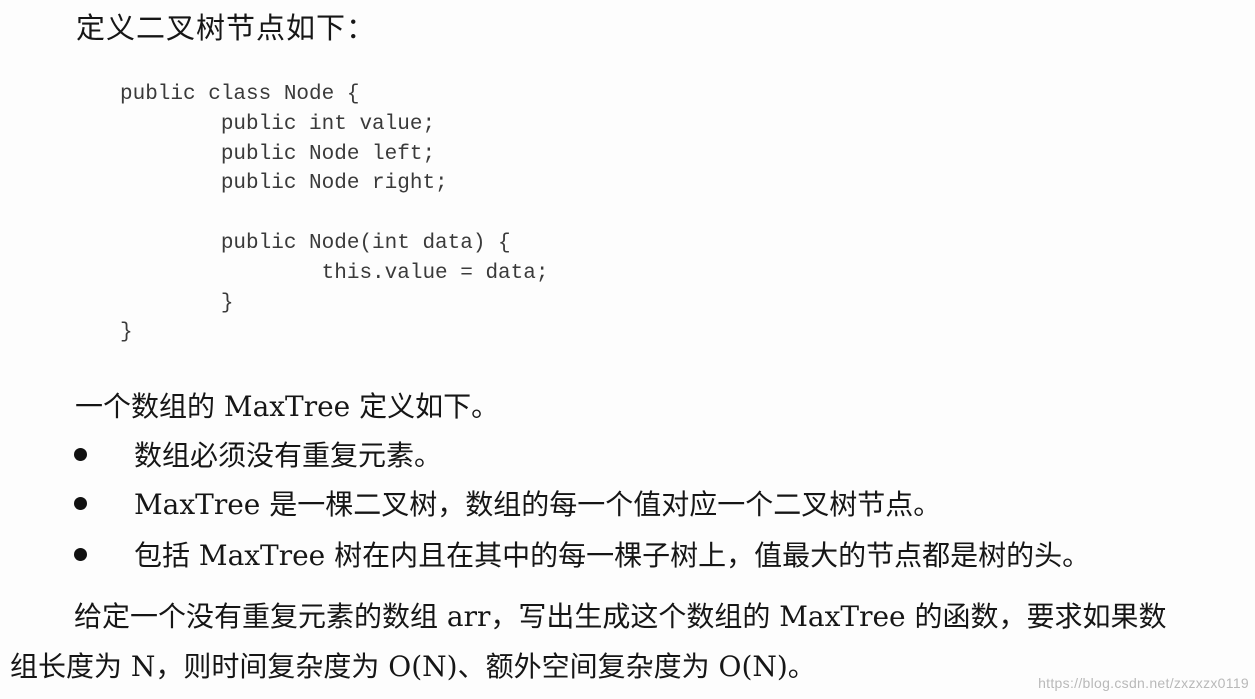 The image size is (1255, 699). I want to click on bullet-text: 数组必须没有重复元素。, so click(288, 455).